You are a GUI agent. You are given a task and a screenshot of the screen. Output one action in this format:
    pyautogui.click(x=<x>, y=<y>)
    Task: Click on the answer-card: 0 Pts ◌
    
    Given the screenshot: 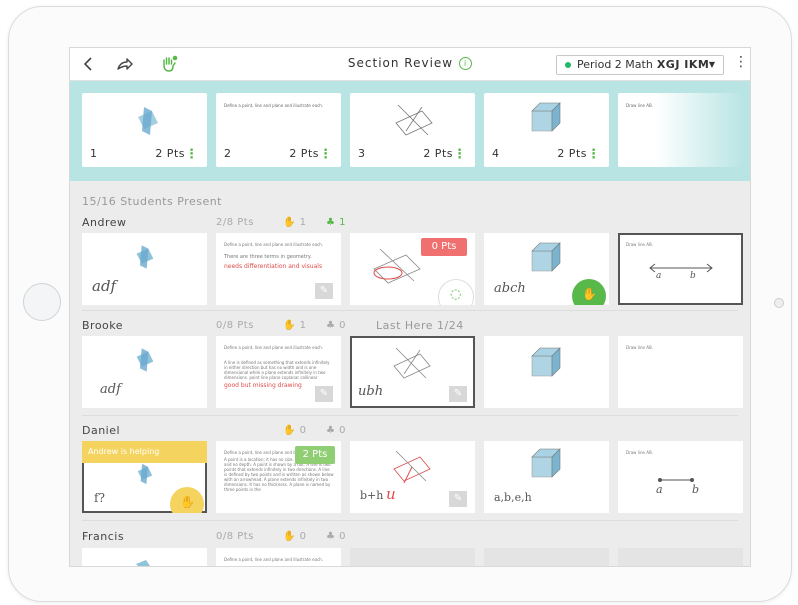 What is the action you would take?
    pyautogui.click(x=412, y=269)
    